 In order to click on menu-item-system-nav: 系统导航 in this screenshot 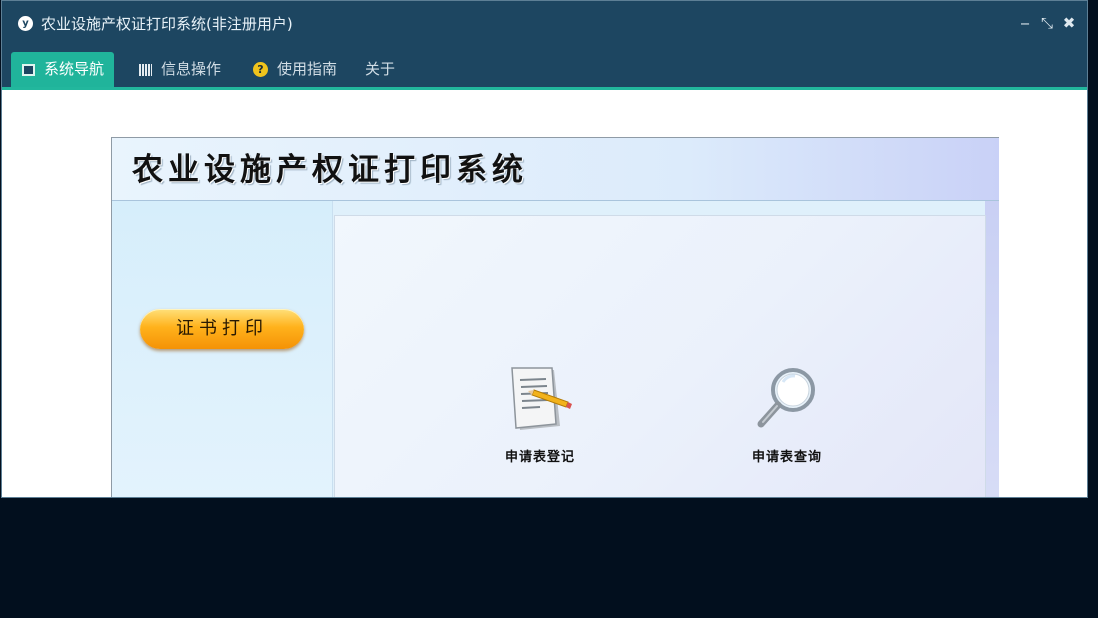, I will do `click(63, 69)`.